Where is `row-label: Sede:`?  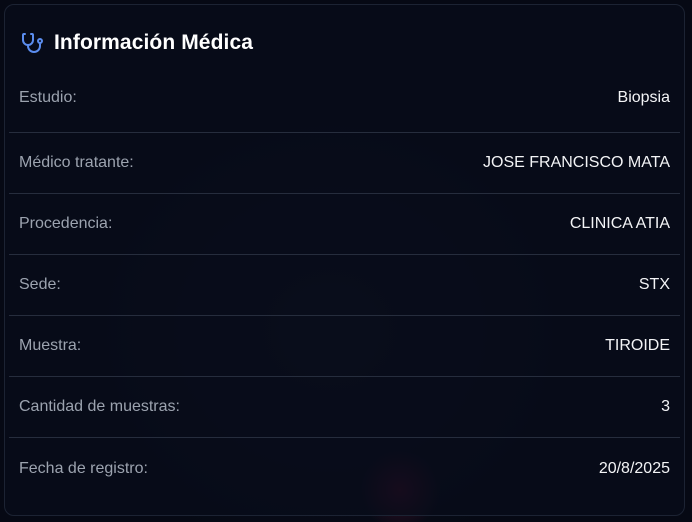 row-label: Sede: is located at coordinates (40, 284).